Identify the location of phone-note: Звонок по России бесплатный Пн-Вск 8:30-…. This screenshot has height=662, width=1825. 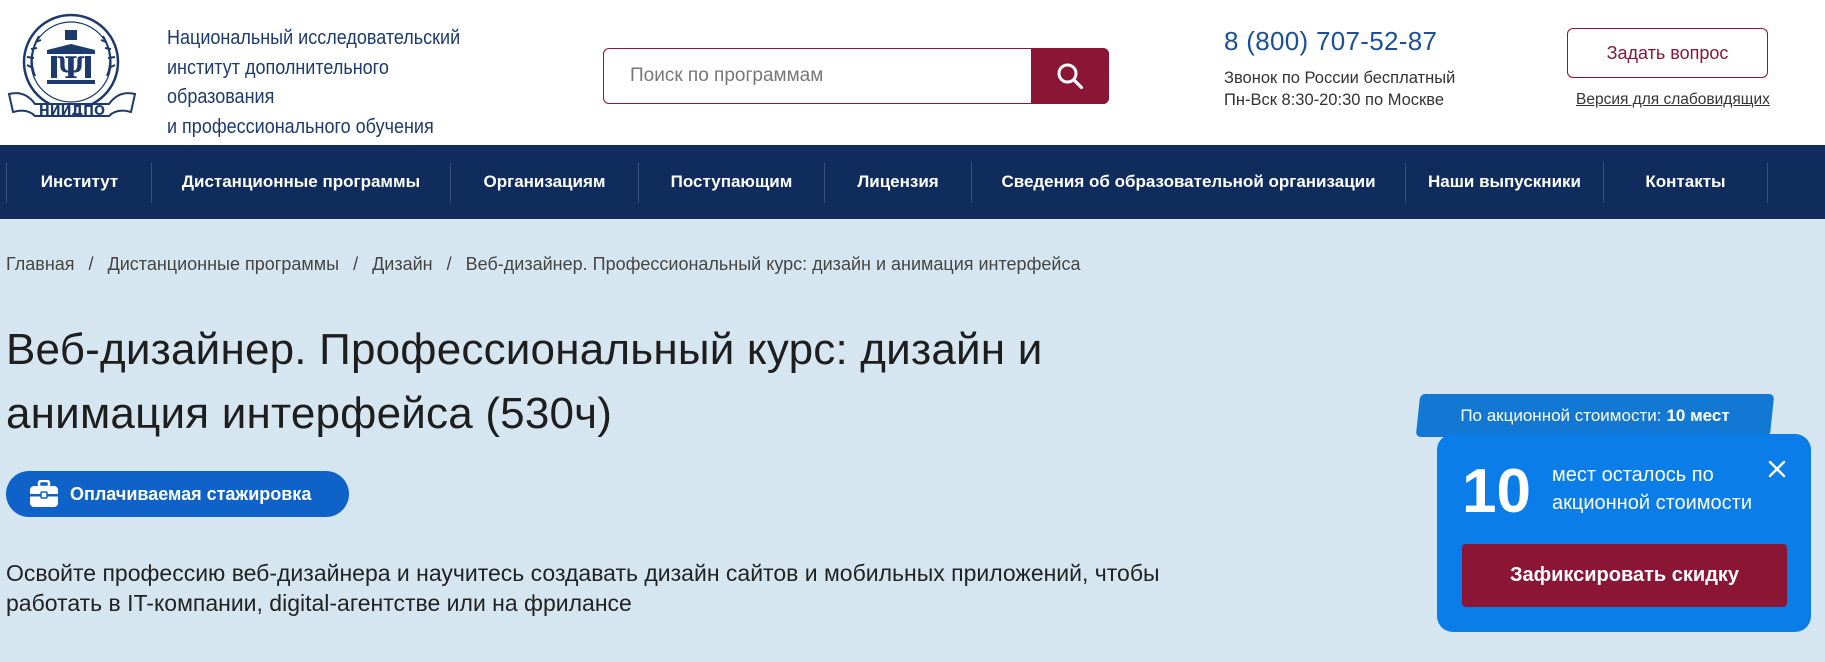
(1339, 89).